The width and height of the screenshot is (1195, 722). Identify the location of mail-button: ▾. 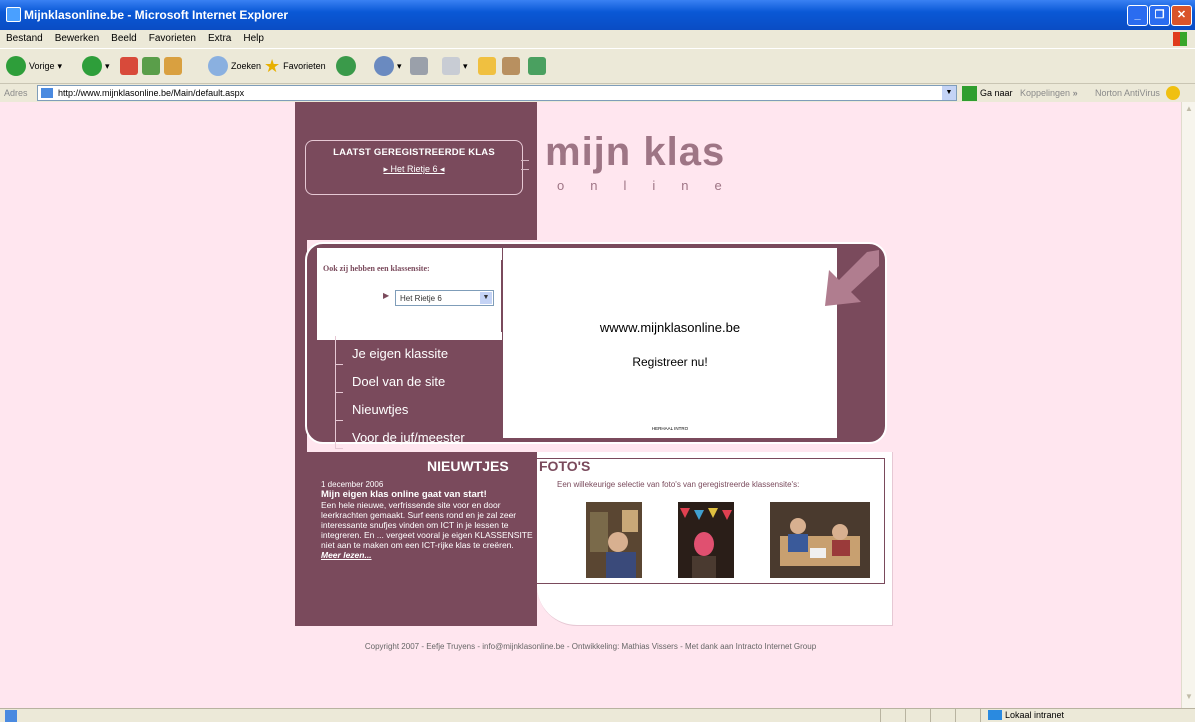
(388, 66).